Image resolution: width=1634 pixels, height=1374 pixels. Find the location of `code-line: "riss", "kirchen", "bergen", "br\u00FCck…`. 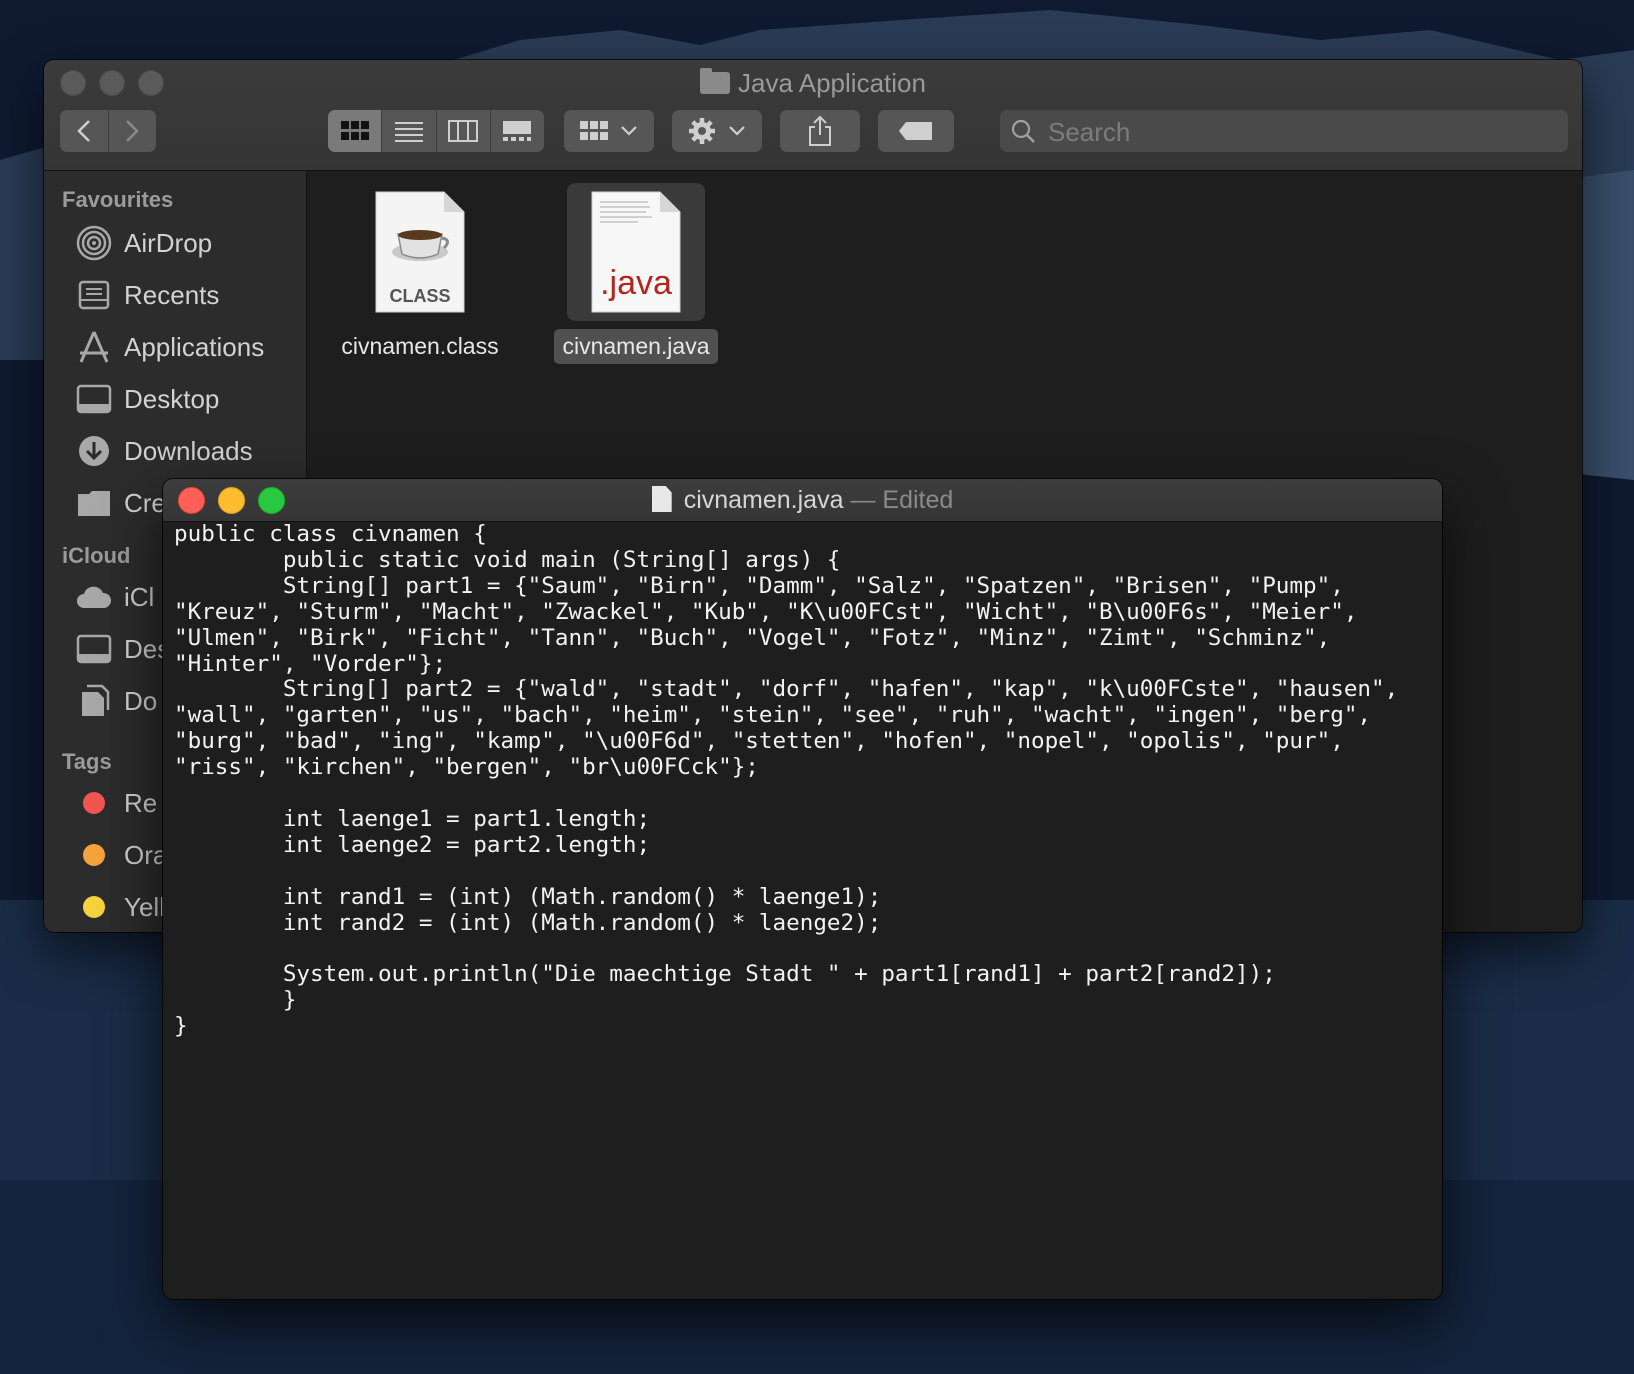

code-line: "riss", "kirchen", "bergen", "br\u00FCck… is located at coordinates (466, 767).